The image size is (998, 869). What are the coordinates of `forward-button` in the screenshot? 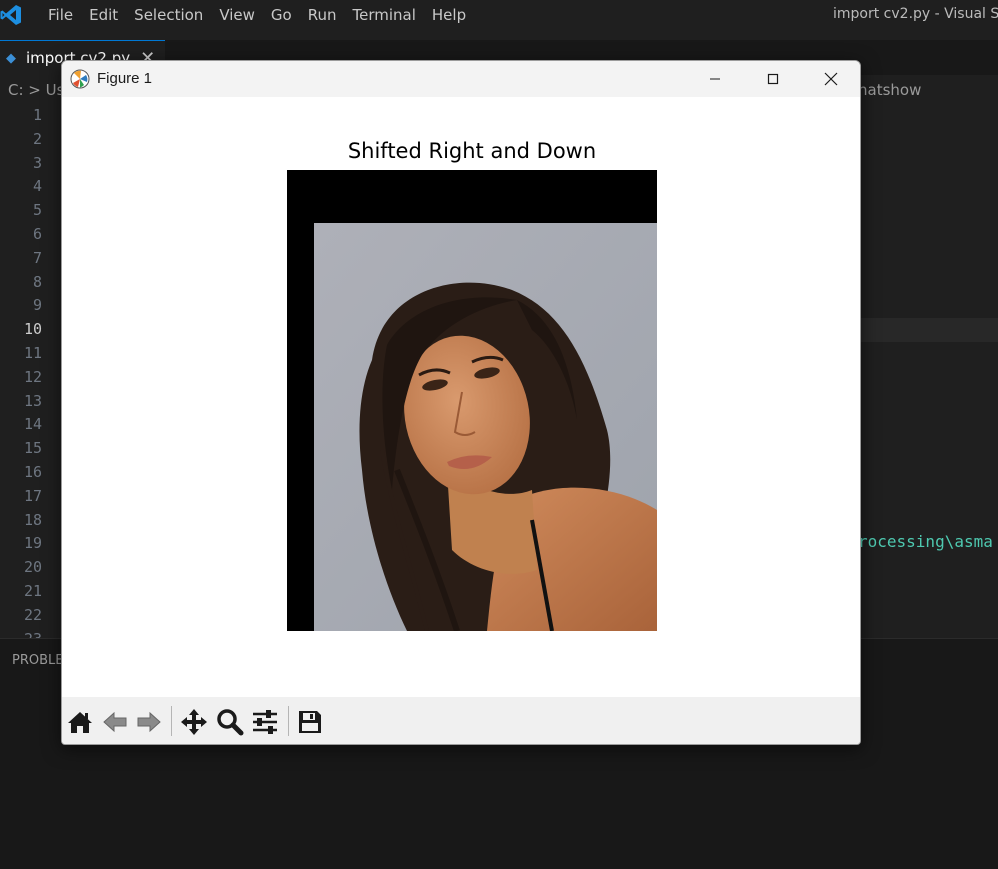 It's located at (149, 722).